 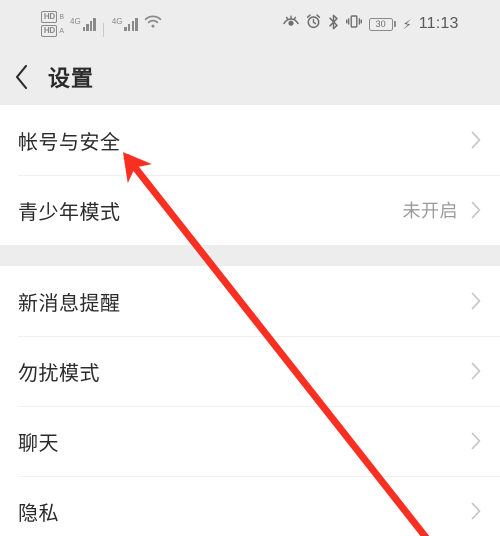 What do you see at coordinates (38, 443) in the screenshot?
I see `settings-row-label: 聊天` at bounding box center [38, 443].